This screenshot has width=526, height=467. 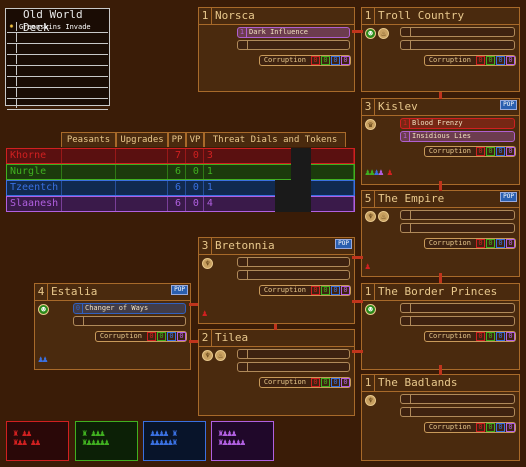 I want to click on upgrades-cell, so click(x=142, y=188).